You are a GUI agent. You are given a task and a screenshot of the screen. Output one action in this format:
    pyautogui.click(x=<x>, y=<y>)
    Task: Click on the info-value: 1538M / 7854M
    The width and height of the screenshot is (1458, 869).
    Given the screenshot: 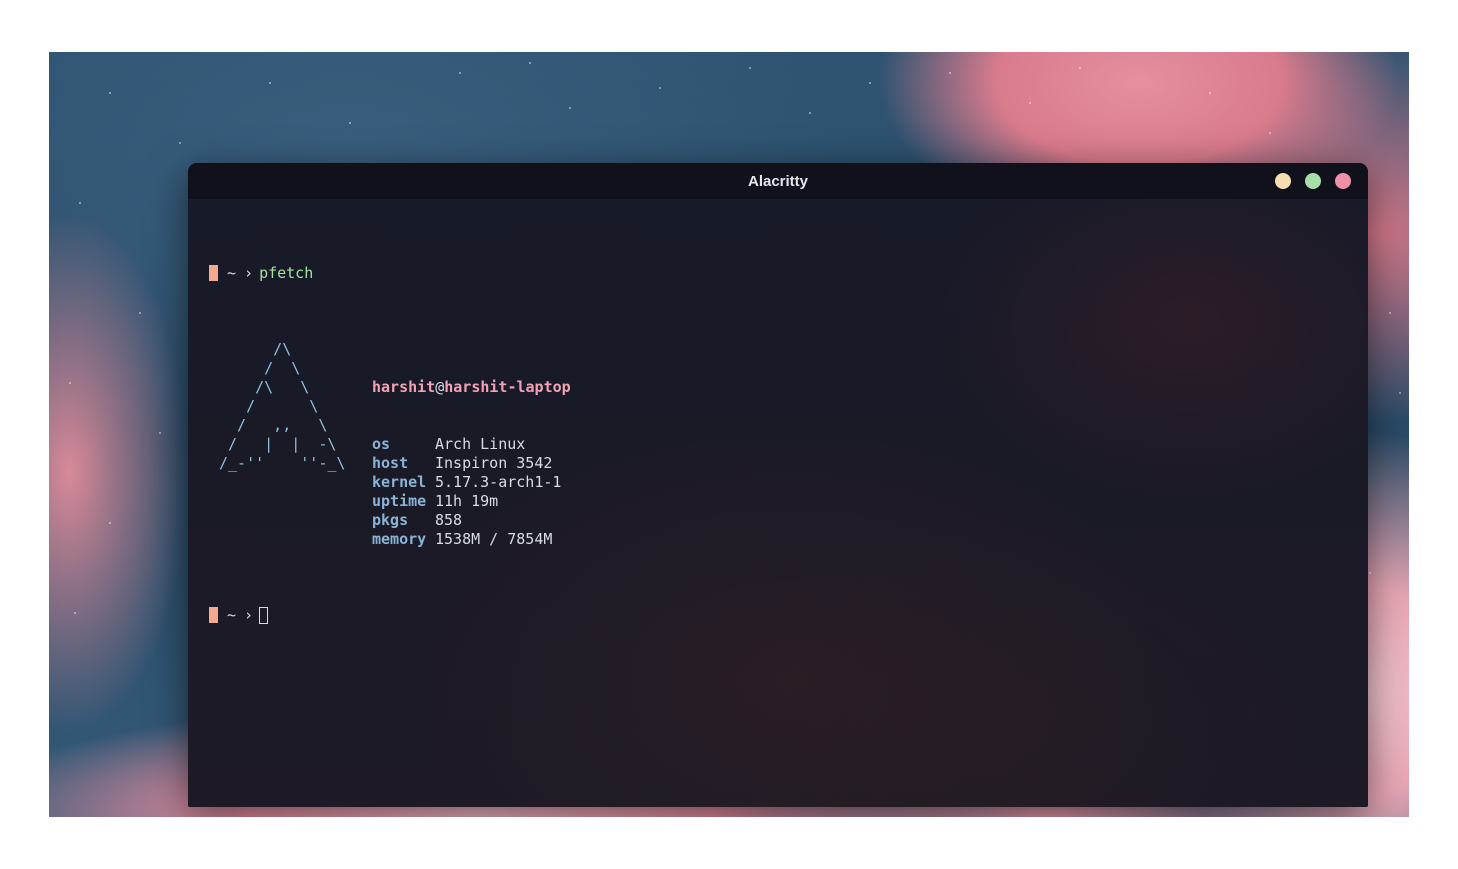 What is the action you would take?
    pyautogui.click(x=494, y=539)
    